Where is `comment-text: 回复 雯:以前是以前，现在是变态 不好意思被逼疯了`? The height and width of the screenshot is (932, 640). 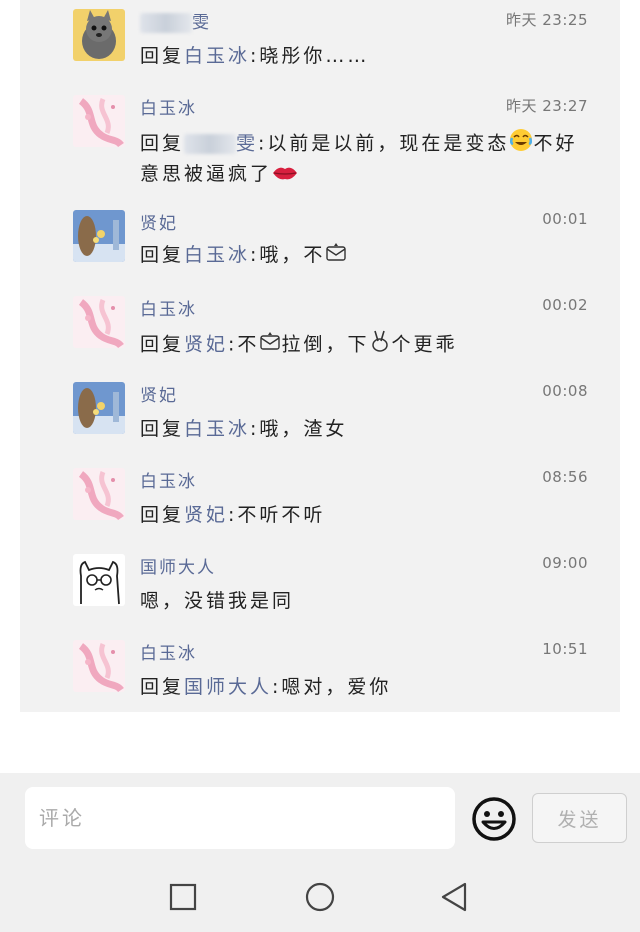 comment-text: 回复 雯:以前是以前，现在是变态 不好意思被逼疯了 is located at coordinates (364, 158).